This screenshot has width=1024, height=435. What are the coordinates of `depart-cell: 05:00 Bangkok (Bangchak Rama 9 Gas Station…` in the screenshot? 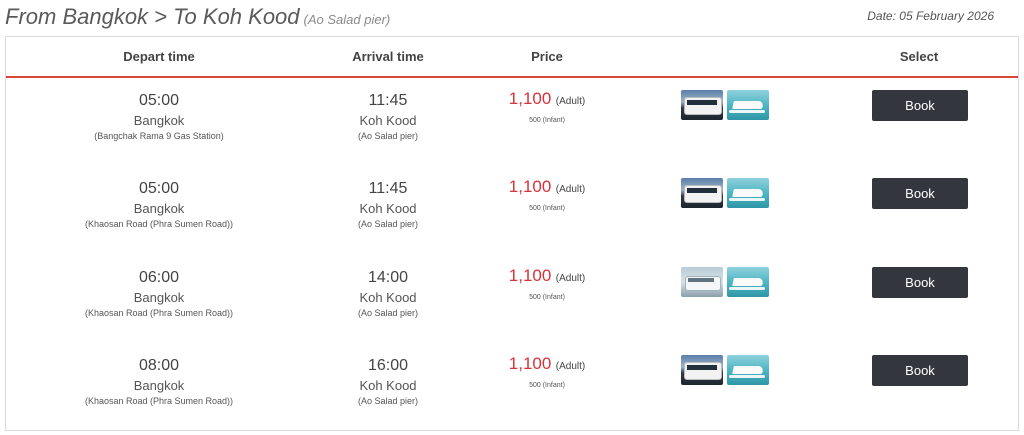 It's located at (159, 117).